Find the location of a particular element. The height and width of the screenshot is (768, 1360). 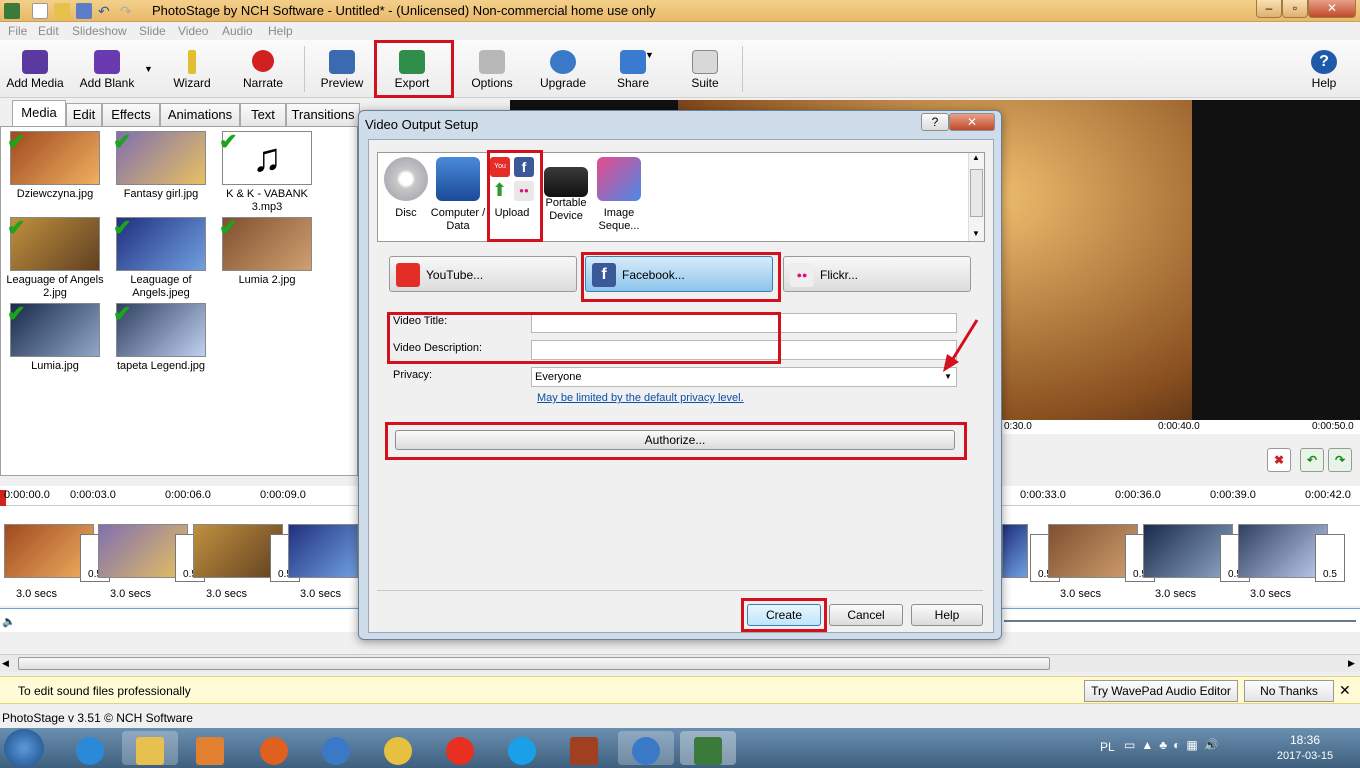

taskbar-media-player is located at coordinates (210, 748).